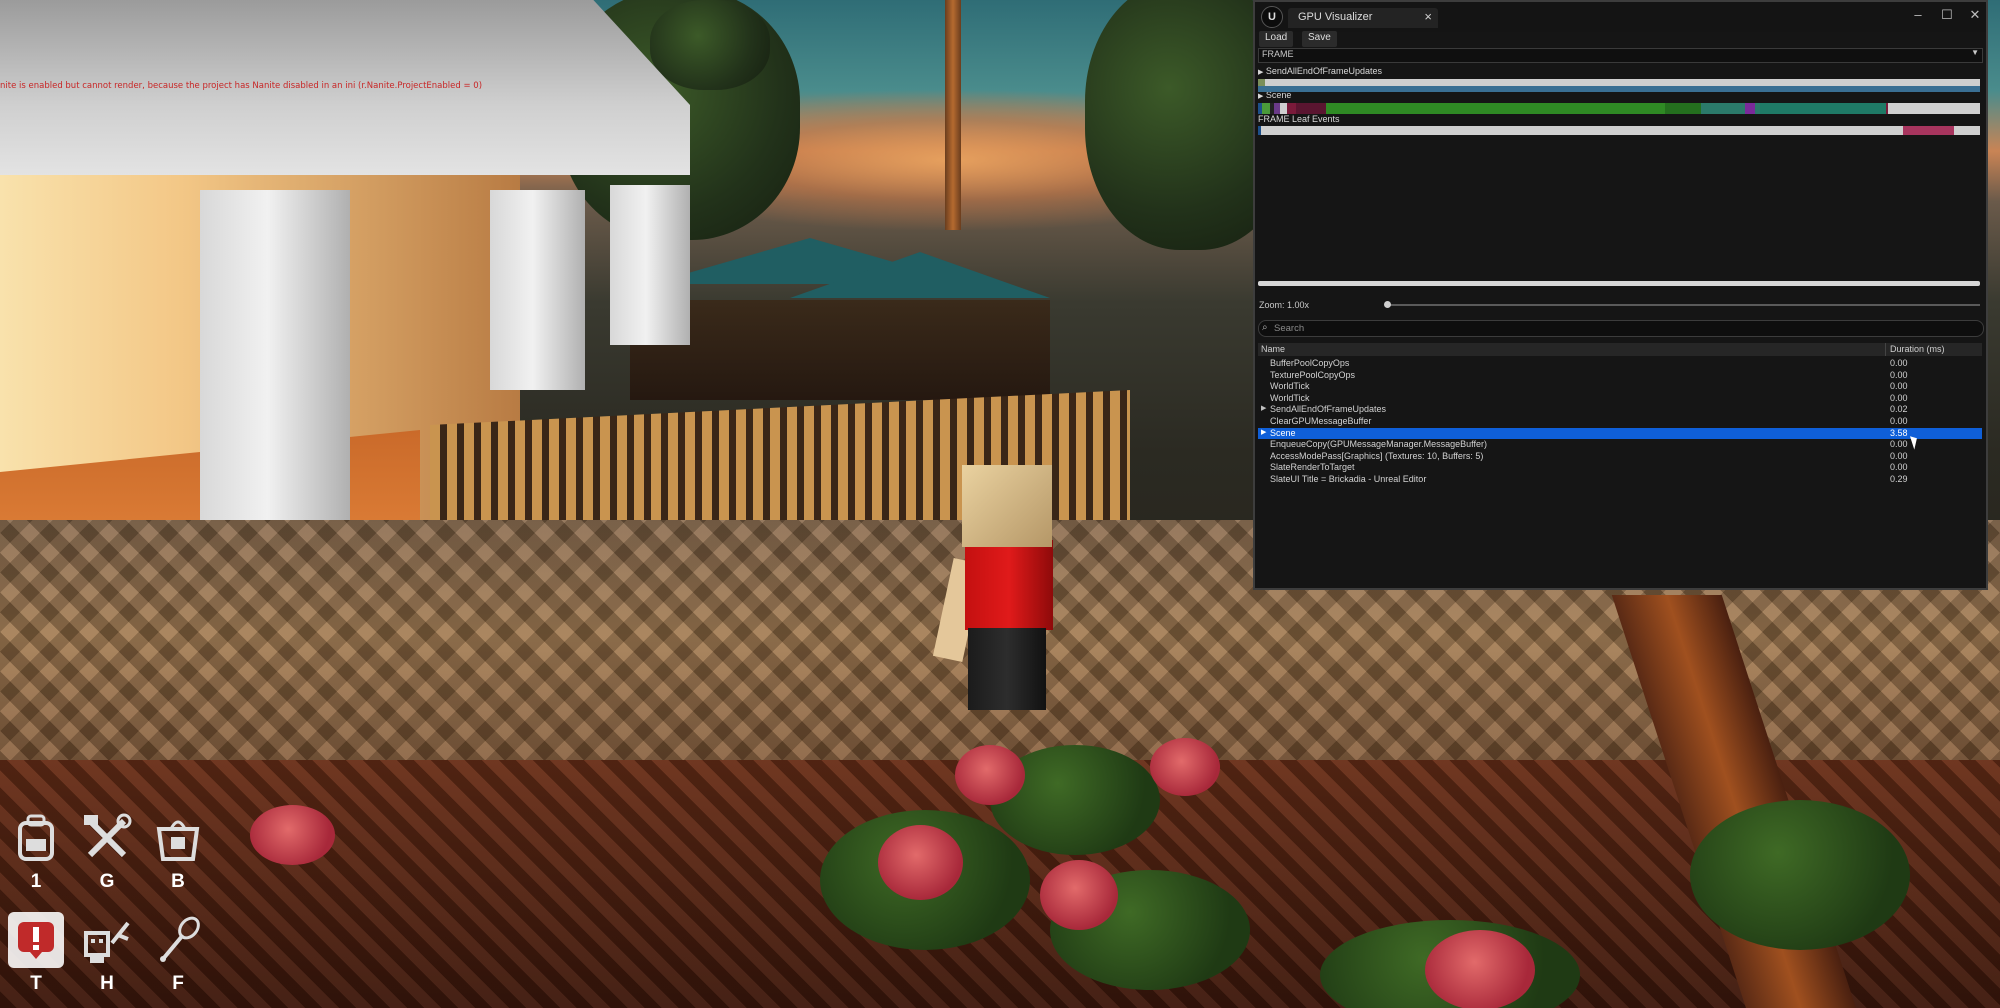 Image resolution: width=2000 pixels, height=1008 pixels. Describe the element at coordinates (36, 983) in the screenshot. I see `hotbar-key: T` at that location.